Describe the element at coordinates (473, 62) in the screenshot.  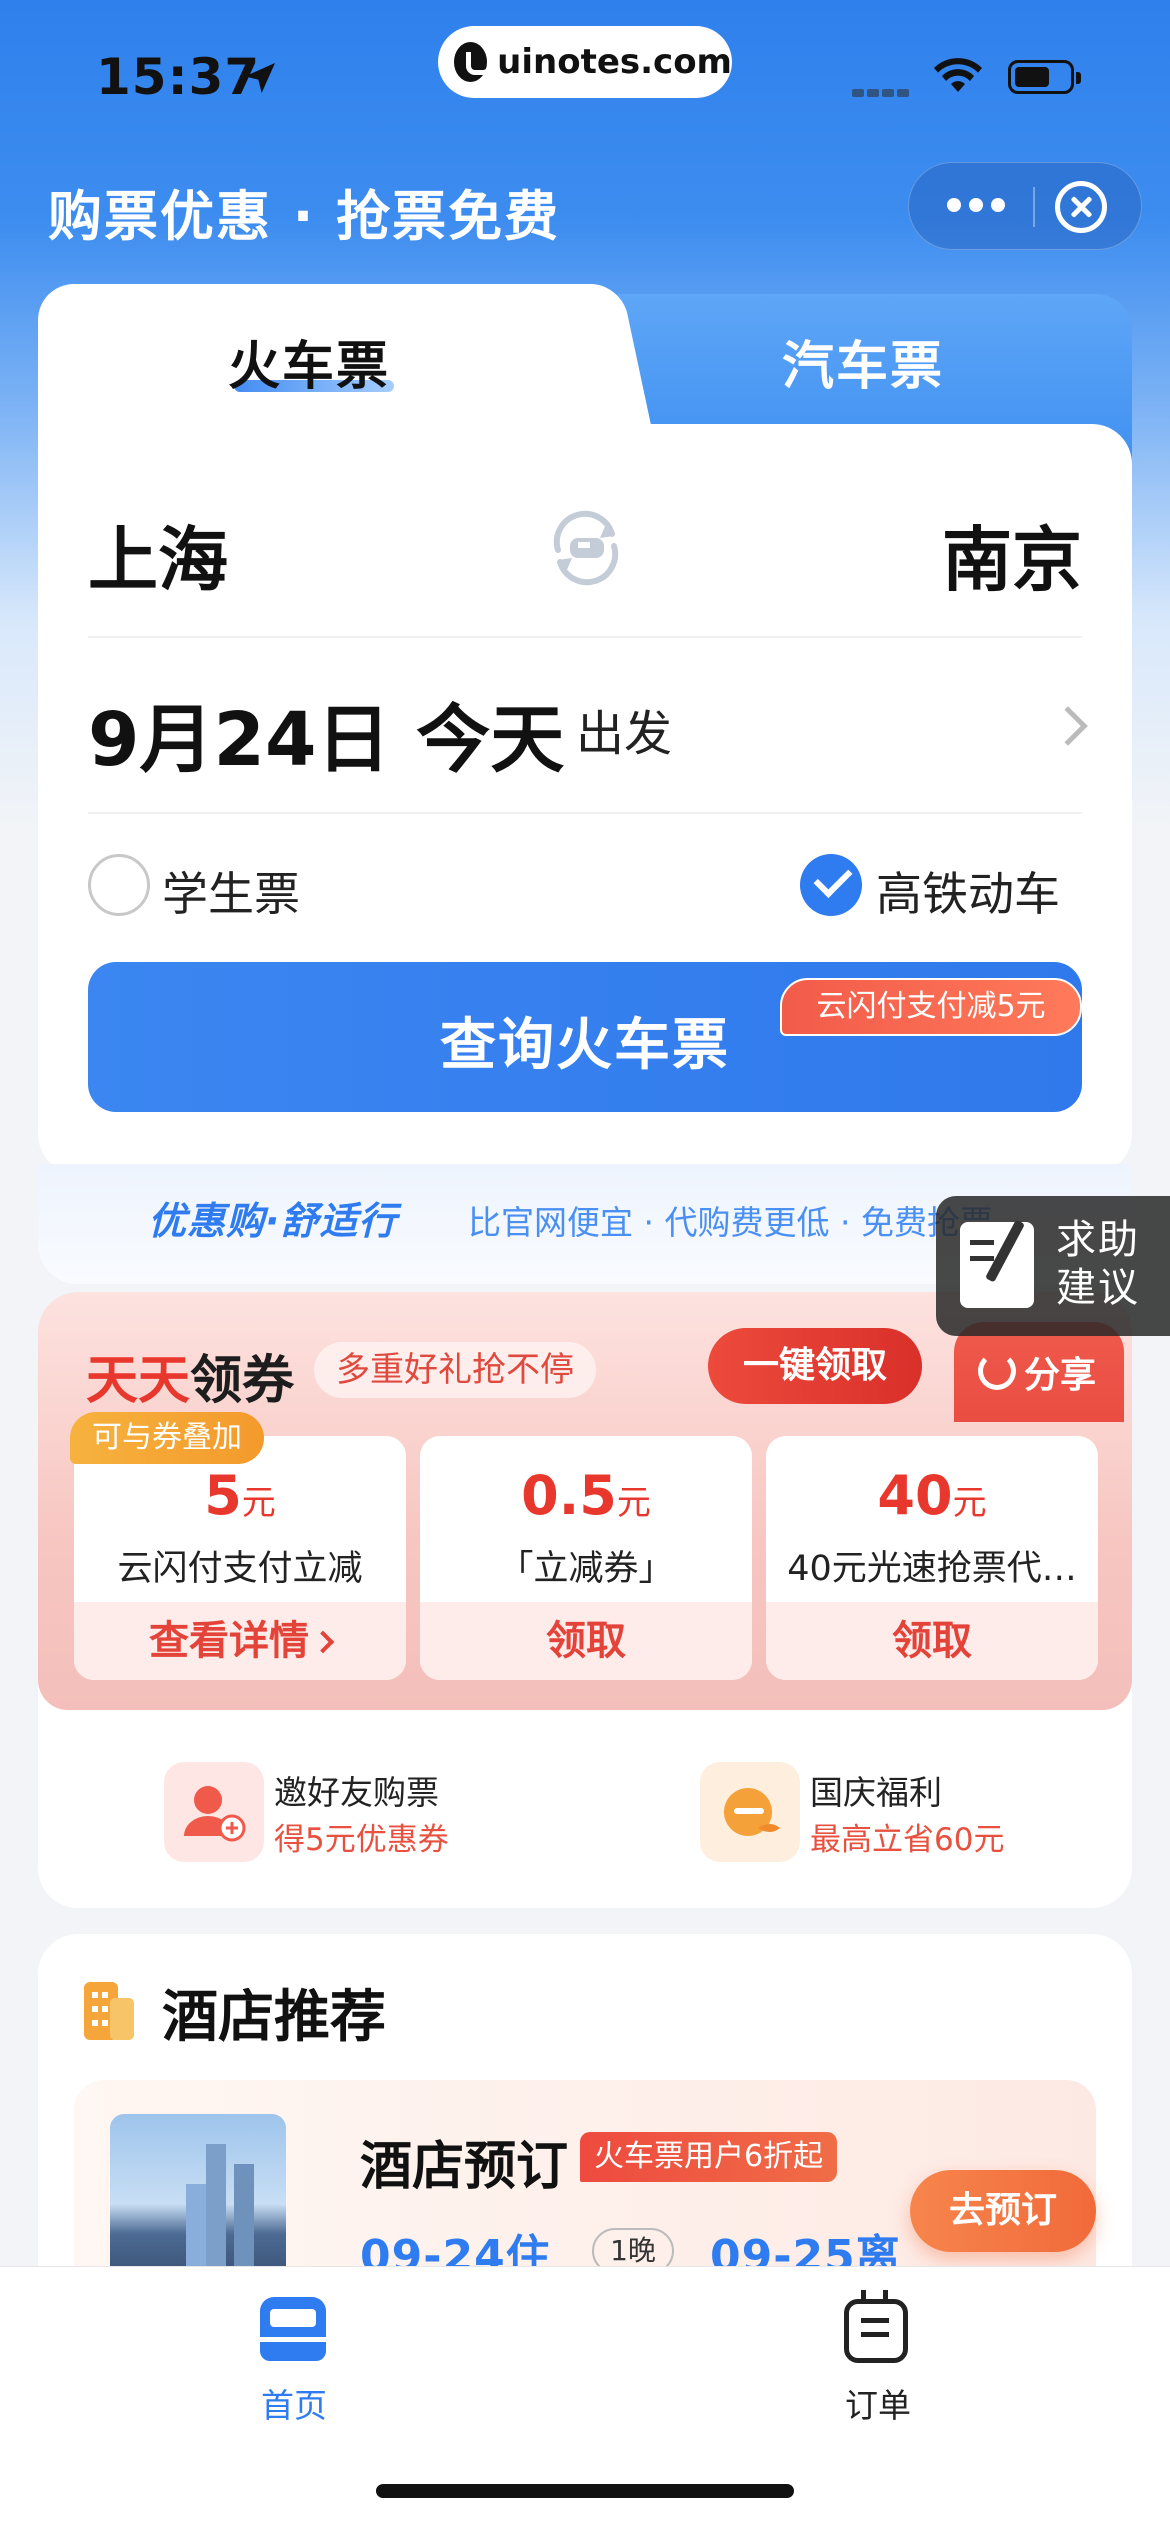
I see `site-logo-icon` at that location.